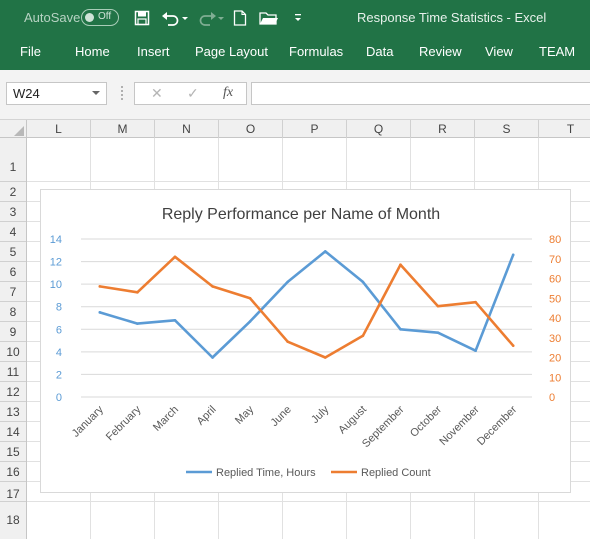 The width and height of the screenshot is (590, 539). What do you see at coordinates (193, 93) in the screenshot?
I see `enter-icon: ✓` at bounding box center [193, 93].